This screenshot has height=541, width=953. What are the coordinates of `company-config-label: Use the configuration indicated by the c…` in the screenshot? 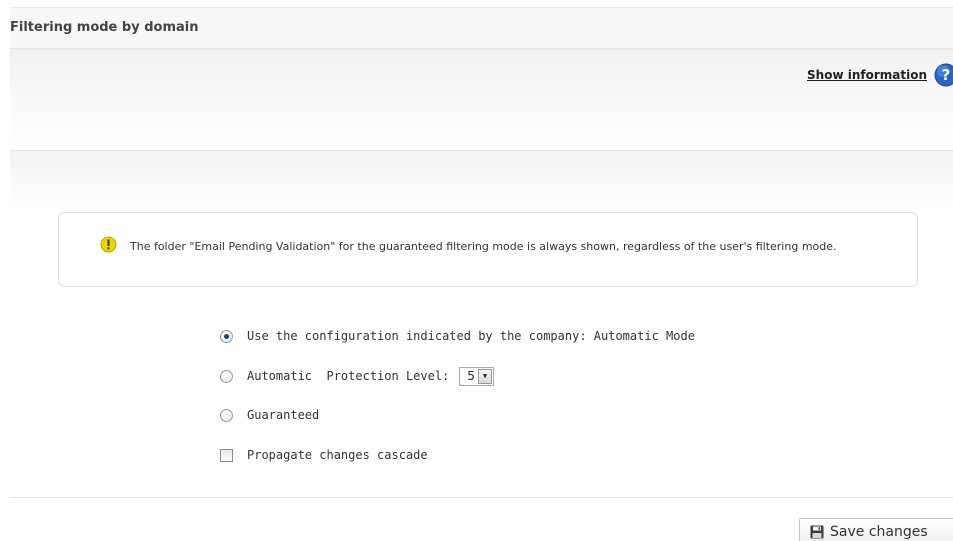 It's located at (471, 336).